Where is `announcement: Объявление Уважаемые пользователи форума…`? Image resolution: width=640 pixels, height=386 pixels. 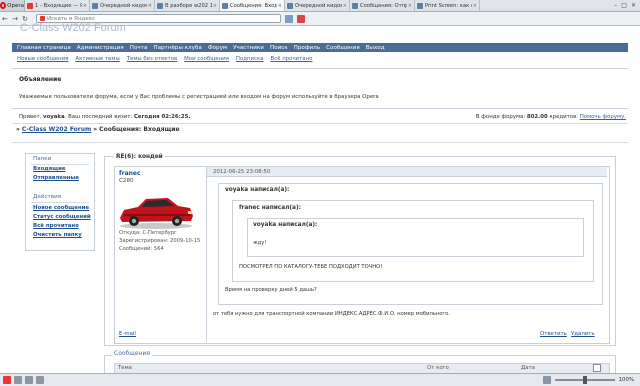 announcement: Объявление Уважаемые пользователи форума… is located at coordinates (320, 88).